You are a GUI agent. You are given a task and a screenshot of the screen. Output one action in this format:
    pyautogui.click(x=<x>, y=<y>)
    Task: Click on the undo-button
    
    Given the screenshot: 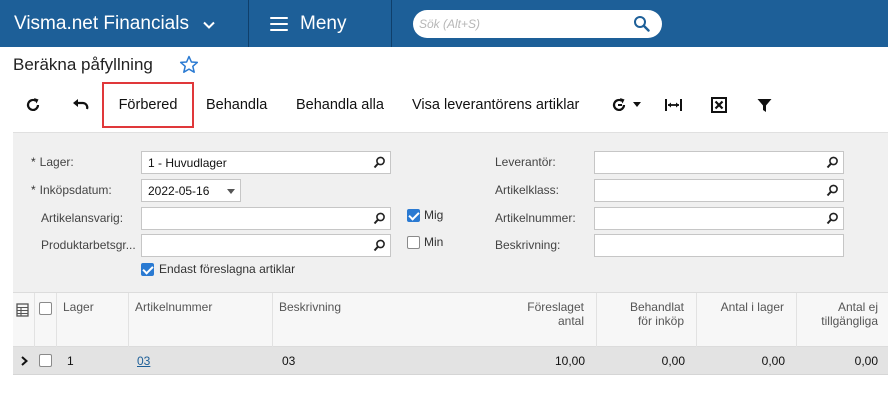 What is the action you would take?
    pyautogui.click(x=82, y=105)
    